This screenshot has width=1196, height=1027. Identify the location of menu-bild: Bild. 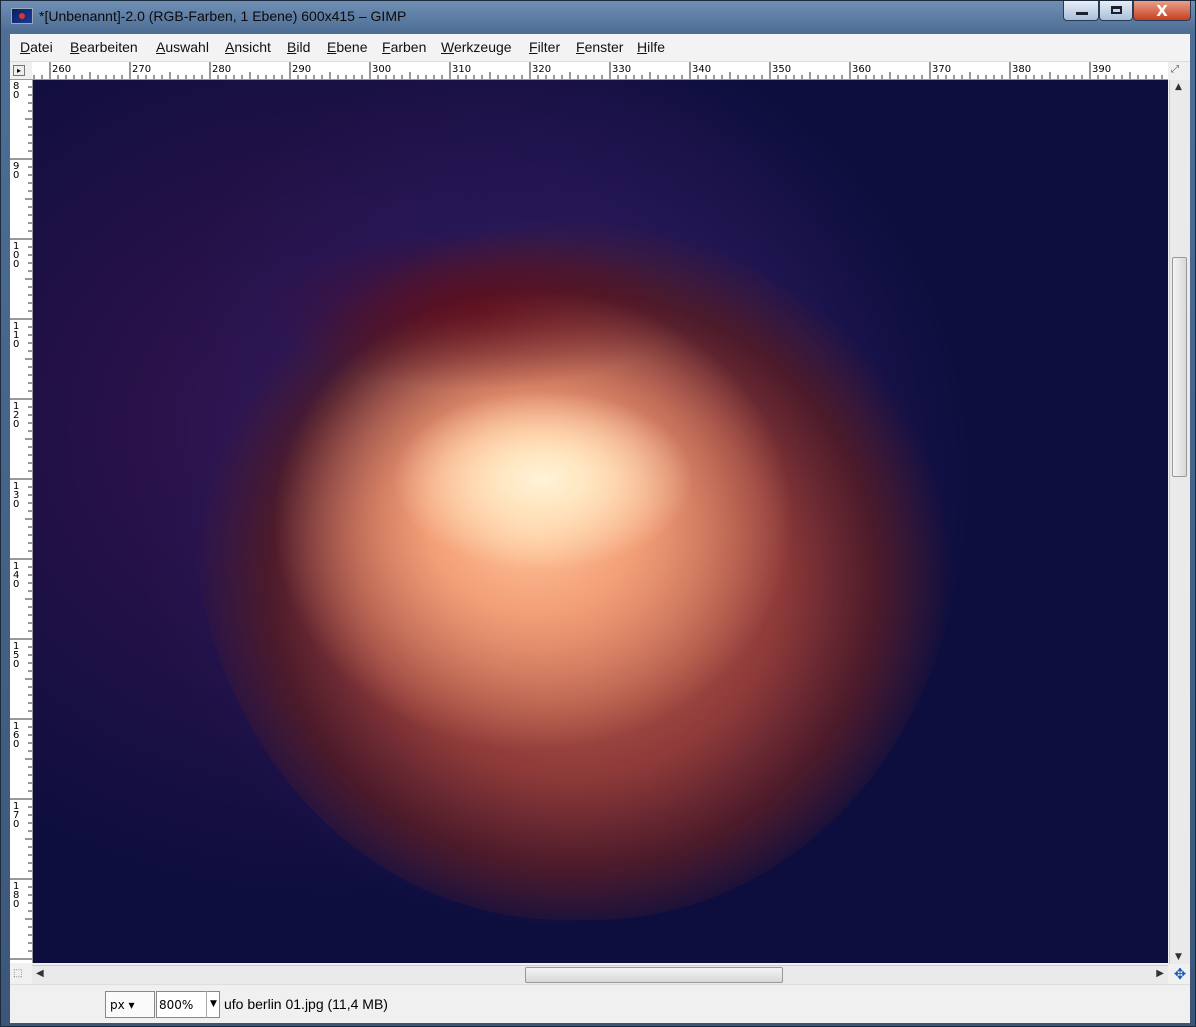
(298, 47).